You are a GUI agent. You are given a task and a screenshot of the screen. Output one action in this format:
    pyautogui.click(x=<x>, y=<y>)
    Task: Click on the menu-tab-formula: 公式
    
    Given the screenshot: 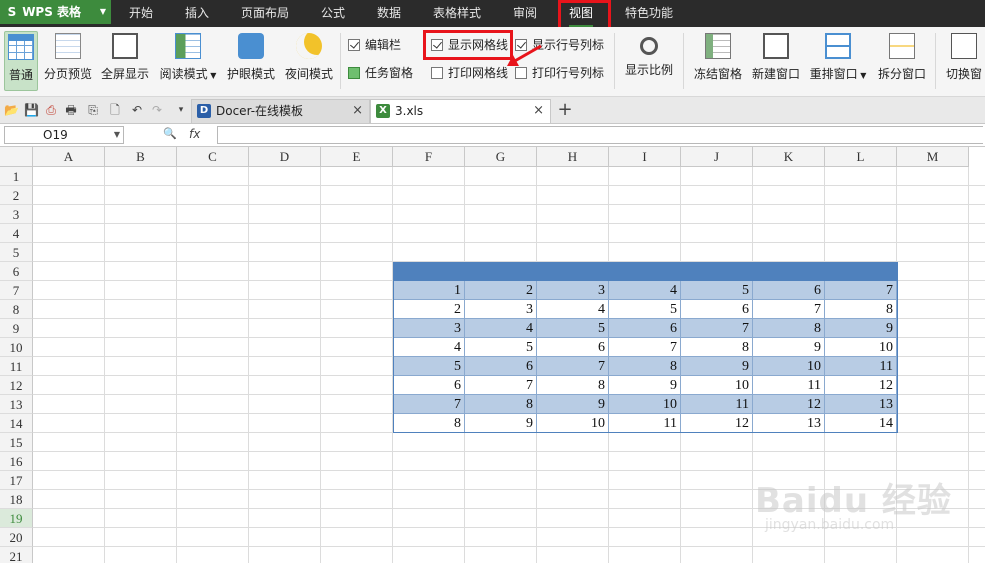 What is the action you would take?
    pyautogui.click(x=333, y=13)
    